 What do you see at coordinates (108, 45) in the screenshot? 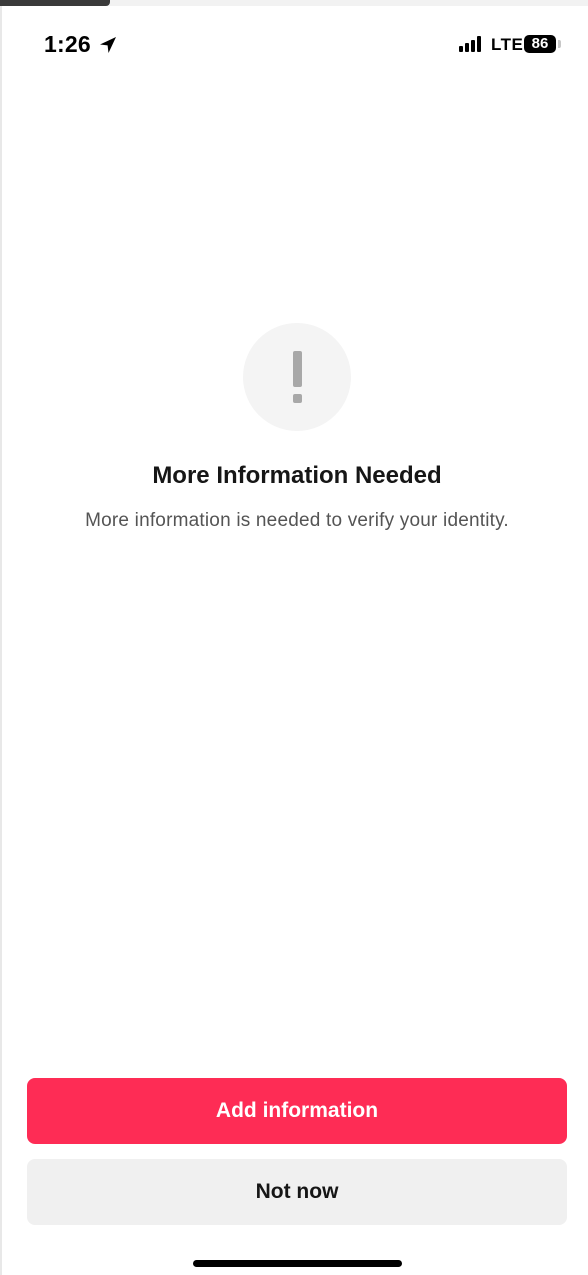
I see `location-arrow-icon` at bounding box center [108, 45].